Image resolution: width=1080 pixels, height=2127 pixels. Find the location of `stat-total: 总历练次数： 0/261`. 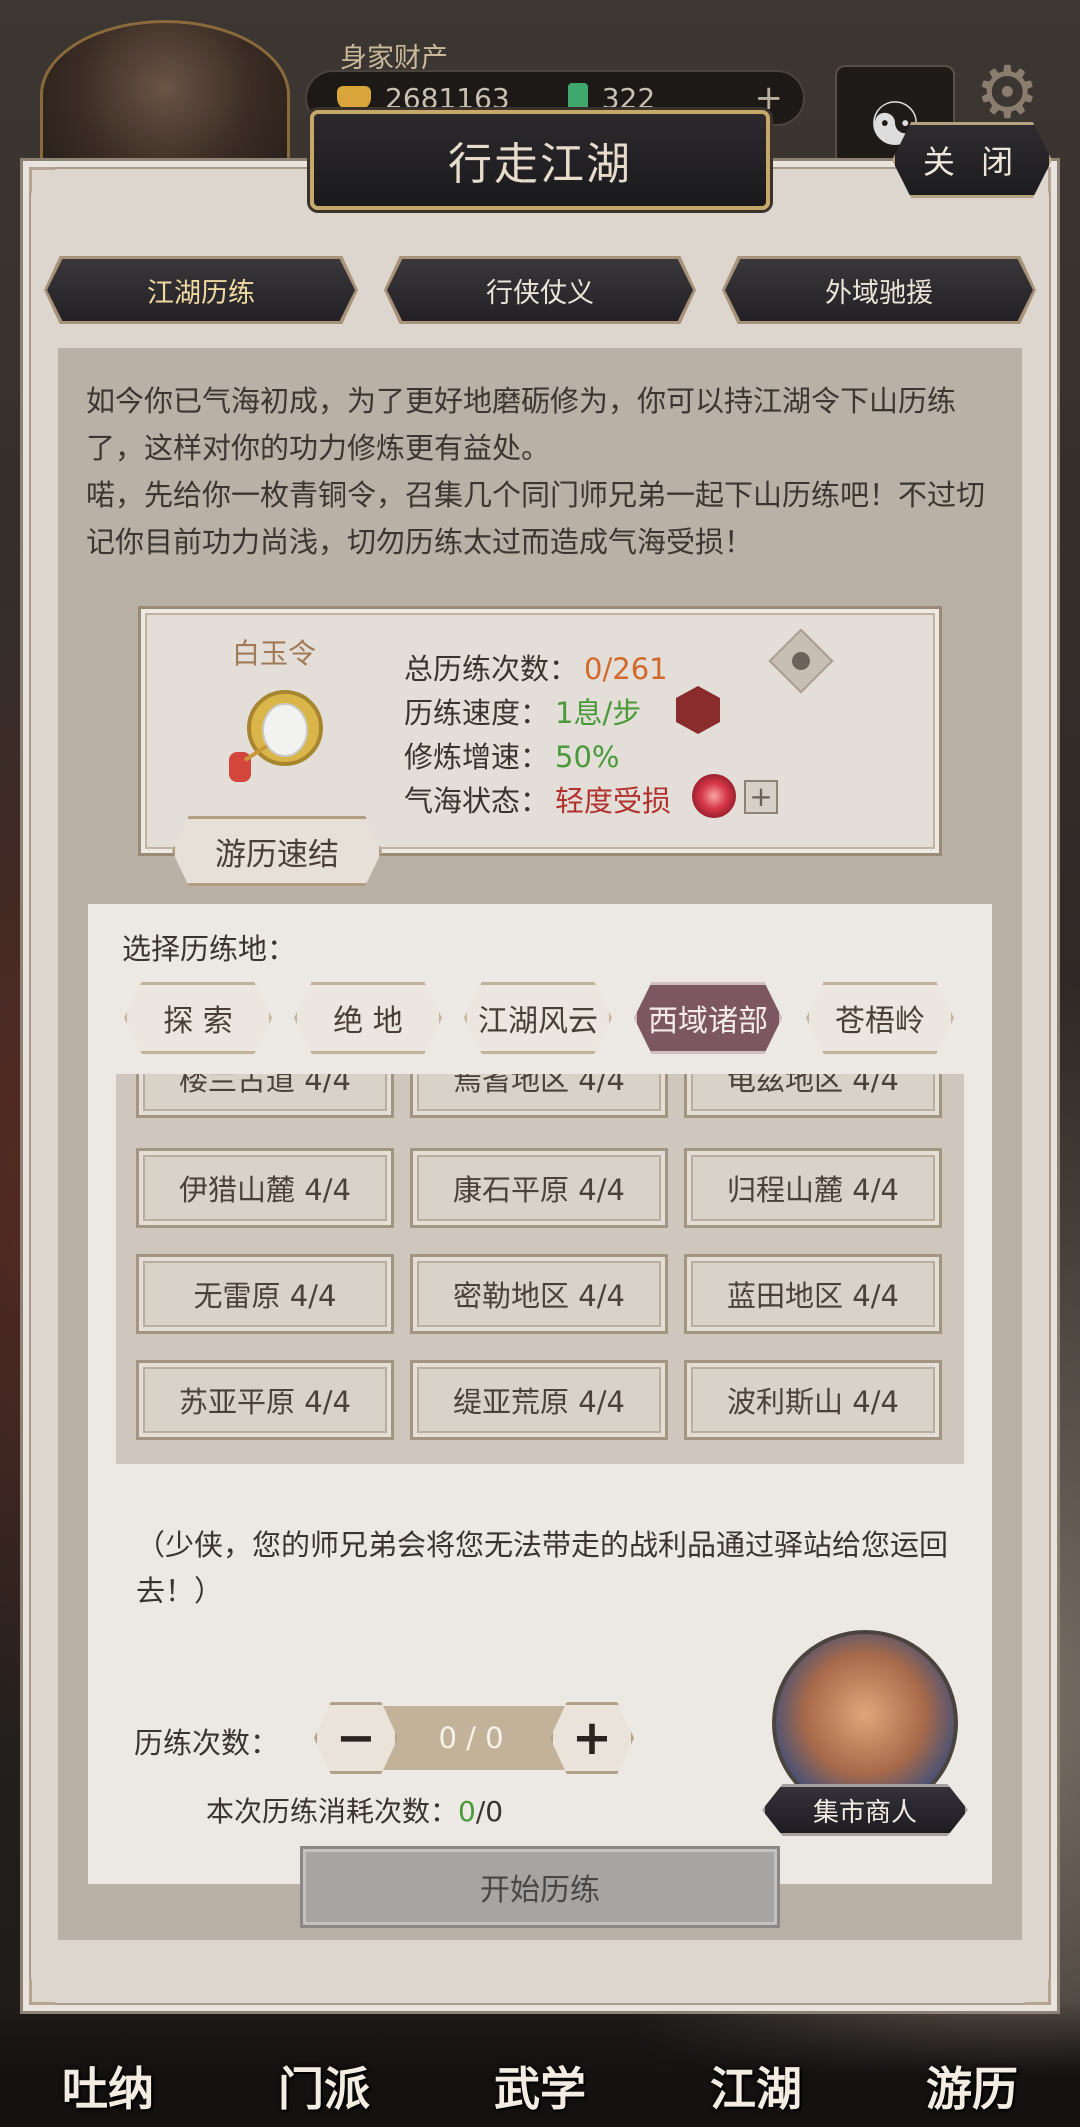

stat-total: 总历练次数： 0/261 is located at coordinates (536, 667).